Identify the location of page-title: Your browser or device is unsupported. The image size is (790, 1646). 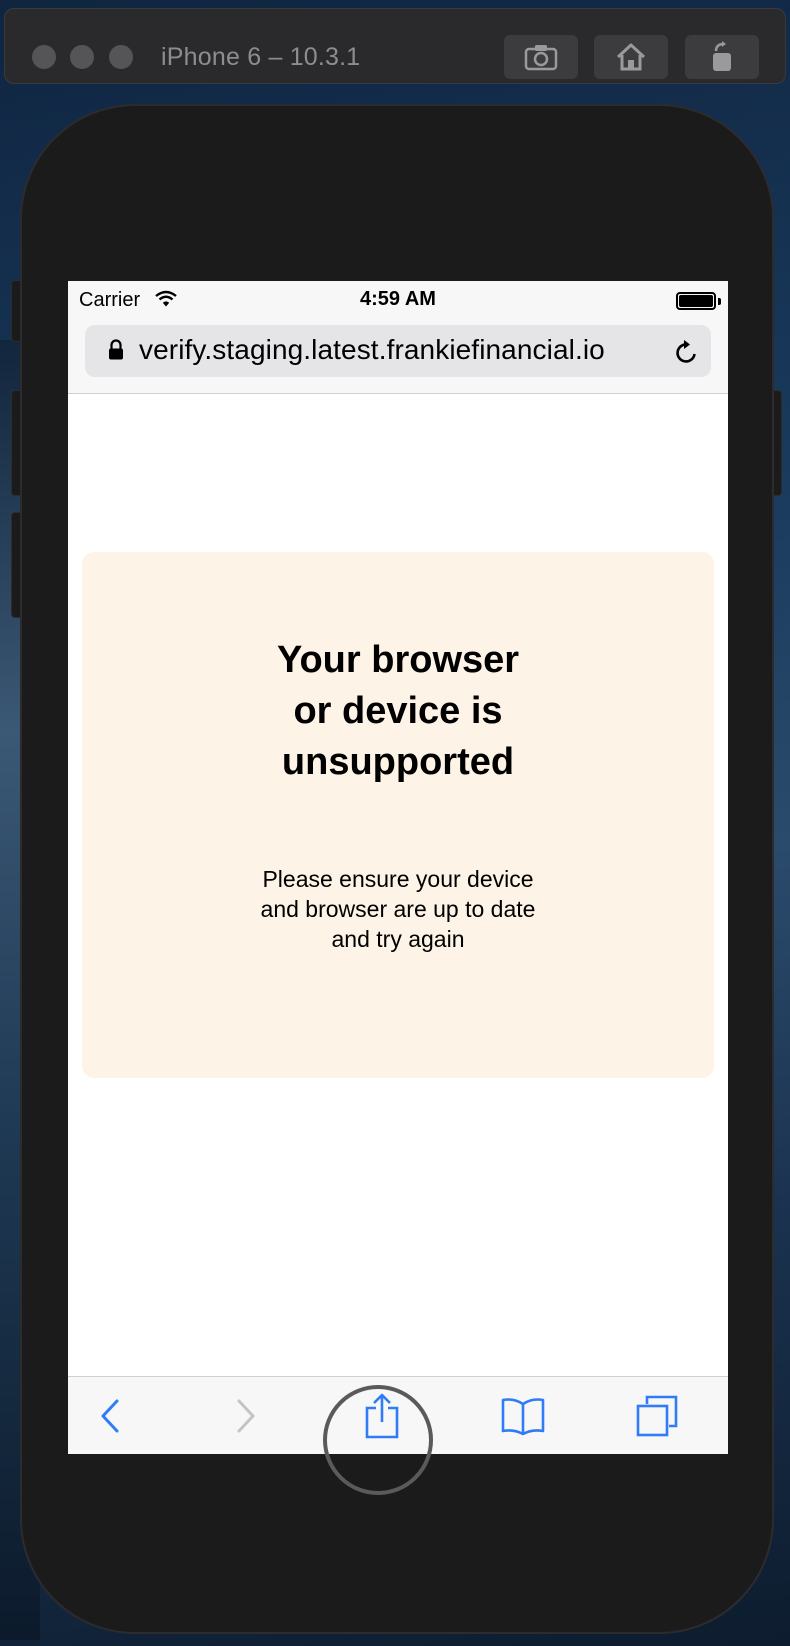
(398, 711).